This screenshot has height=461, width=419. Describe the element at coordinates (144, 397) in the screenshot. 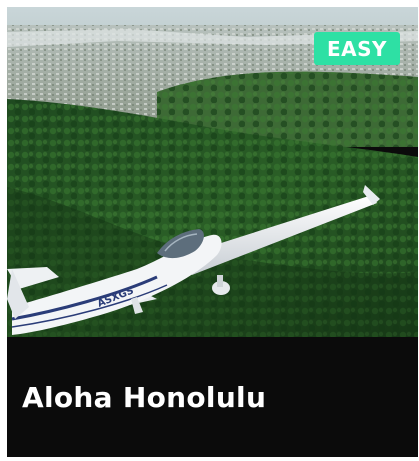

I see `activity-title: Aloha Honolulu` at that location.